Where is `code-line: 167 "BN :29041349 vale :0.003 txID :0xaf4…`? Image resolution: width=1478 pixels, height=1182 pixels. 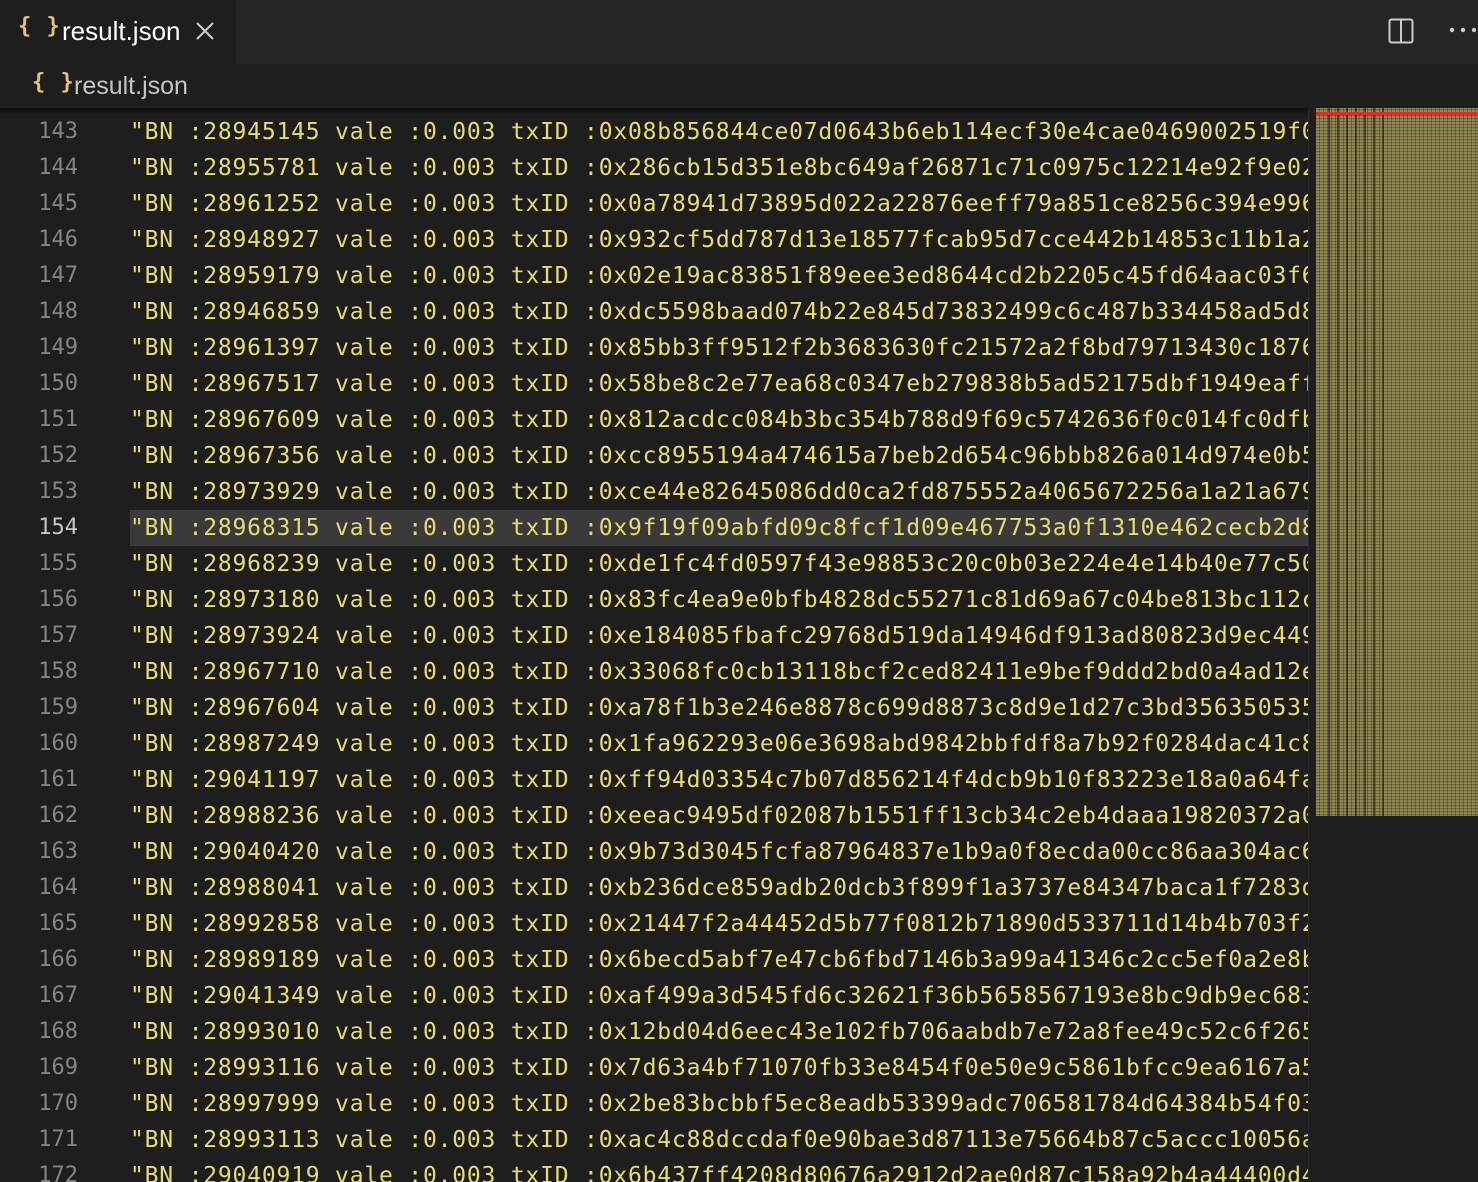 code-line: 167 "BN :29041349 vale :0.003 txID :0xaf4… is located at coordinates (654, 996).